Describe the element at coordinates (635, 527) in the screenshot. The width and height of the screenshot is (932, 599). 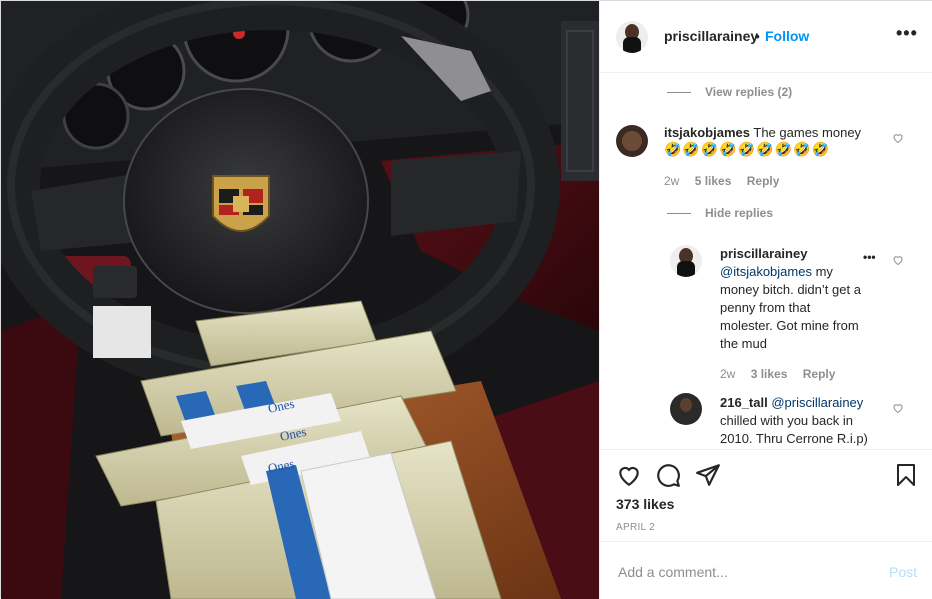
I see `post-date: APRIL 2` at that location.